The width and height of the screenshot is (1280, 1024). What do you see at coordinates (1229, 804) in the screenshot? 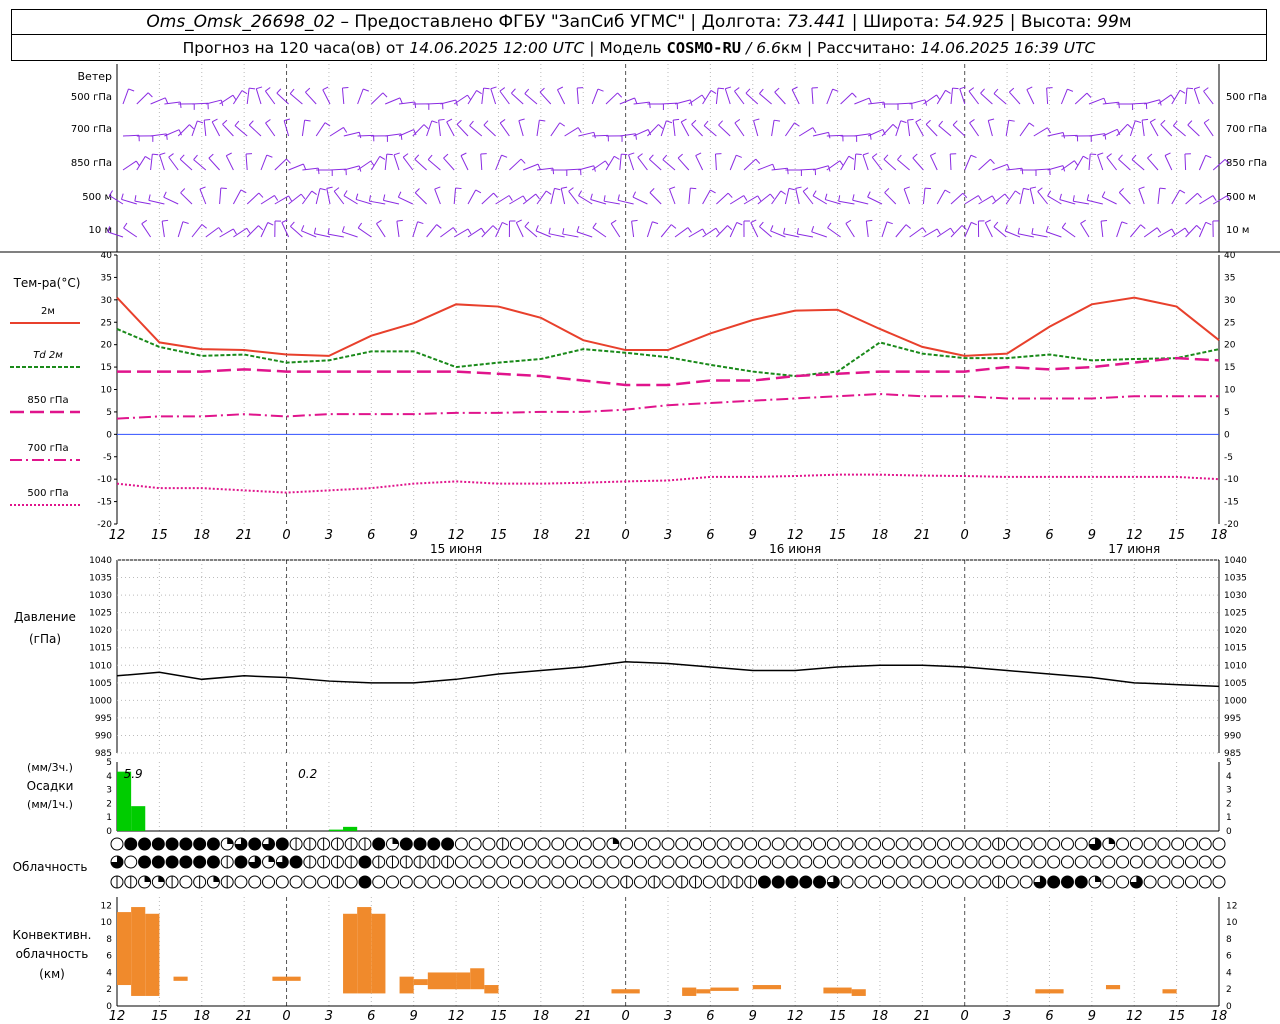
I see `precip-ytick-label-right: 2` at bounding box center [1229, 804].